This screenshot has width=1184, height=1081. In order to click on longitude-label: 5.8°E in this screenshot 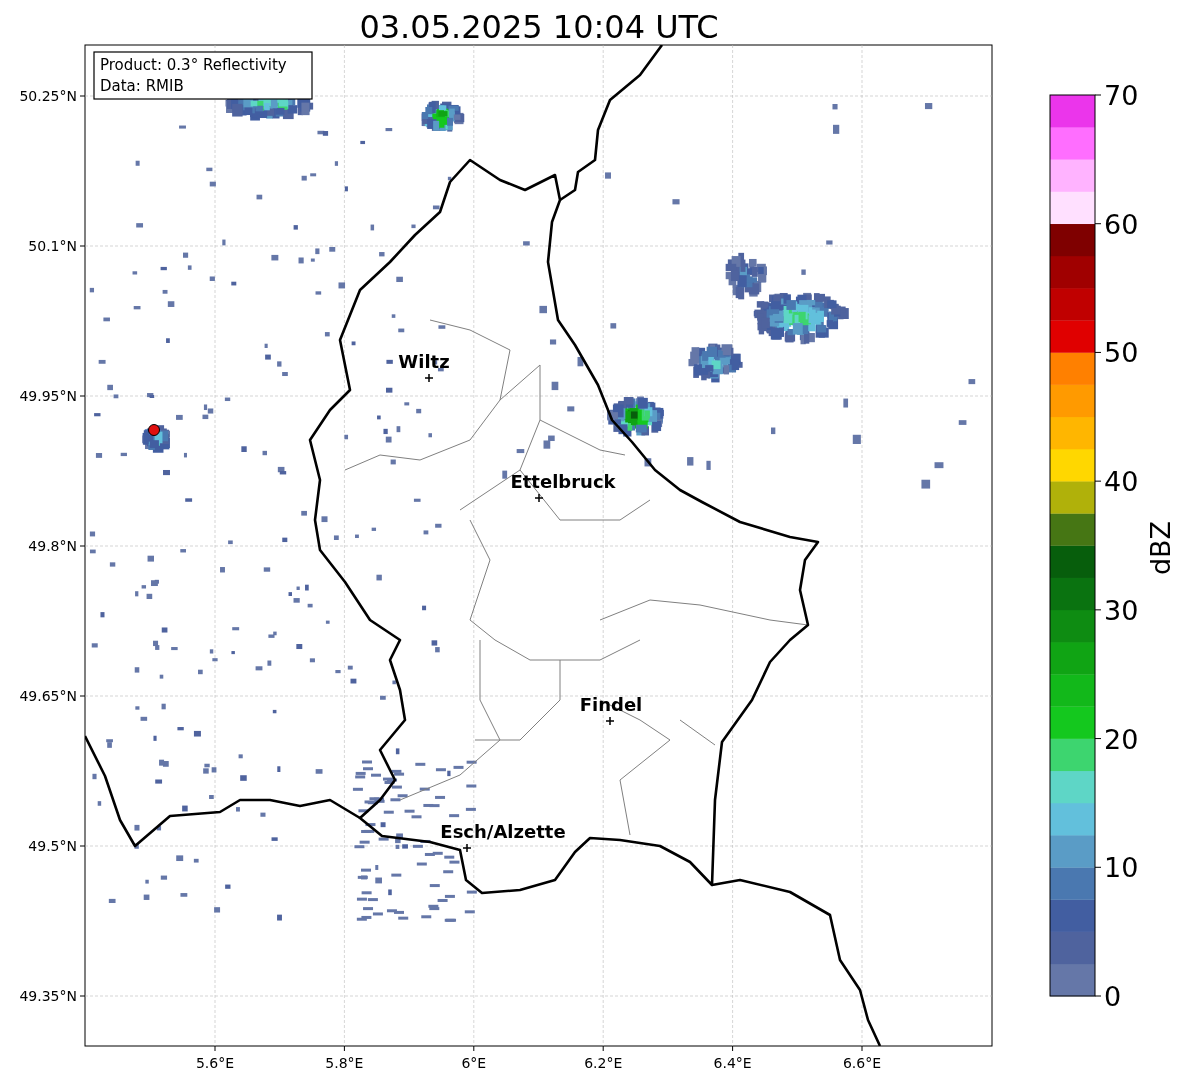, I will do `click(344, 1063)`.